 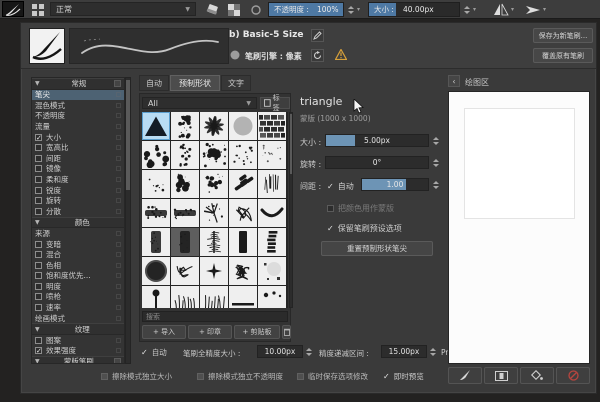 What do you see at coordinates (360, 208) in the screenshot?
I see `use-color-as-mask-checkbox: 把颜色用作蒙版` at bounding box center [360, 208].